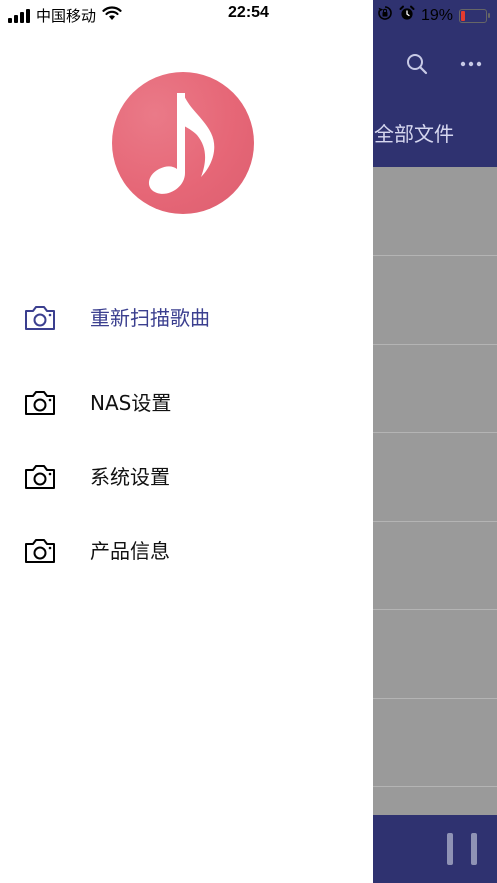  I want to click on battery-icon, so click(474, 15).